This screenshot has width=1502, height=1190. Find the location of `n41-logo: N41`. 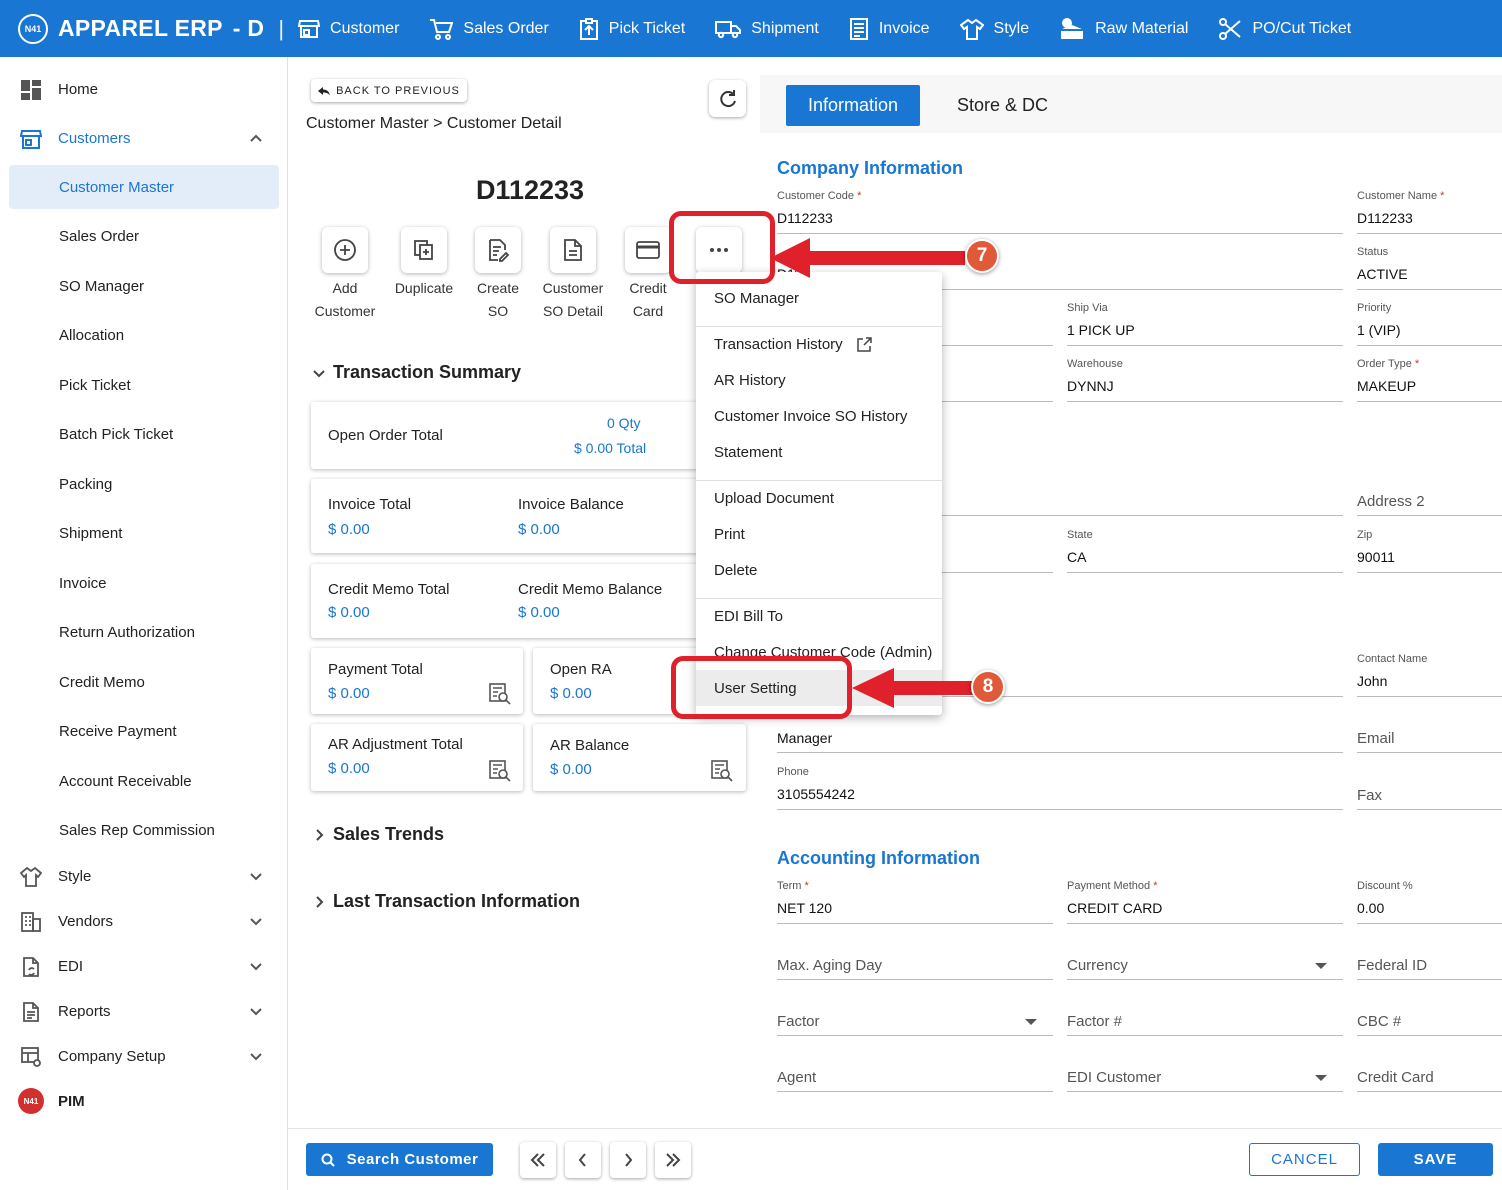

n41-logo: N41 is located at coordinates (33, 28).